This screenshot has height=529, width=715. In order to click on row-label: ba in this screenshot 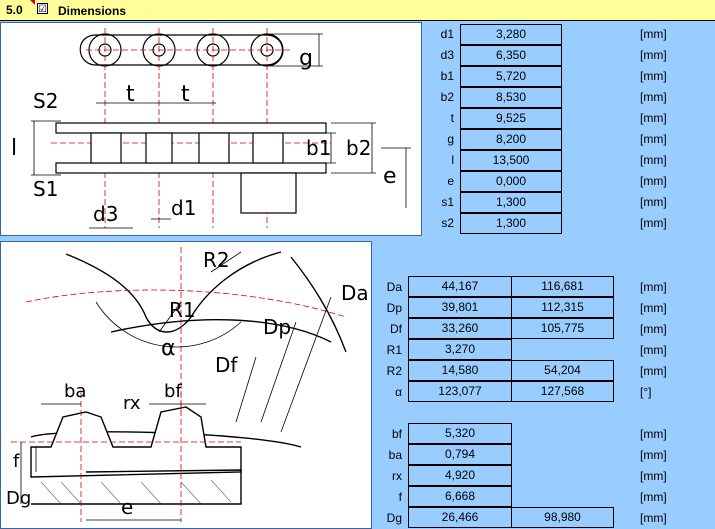, I will do `click(395, 455)`.